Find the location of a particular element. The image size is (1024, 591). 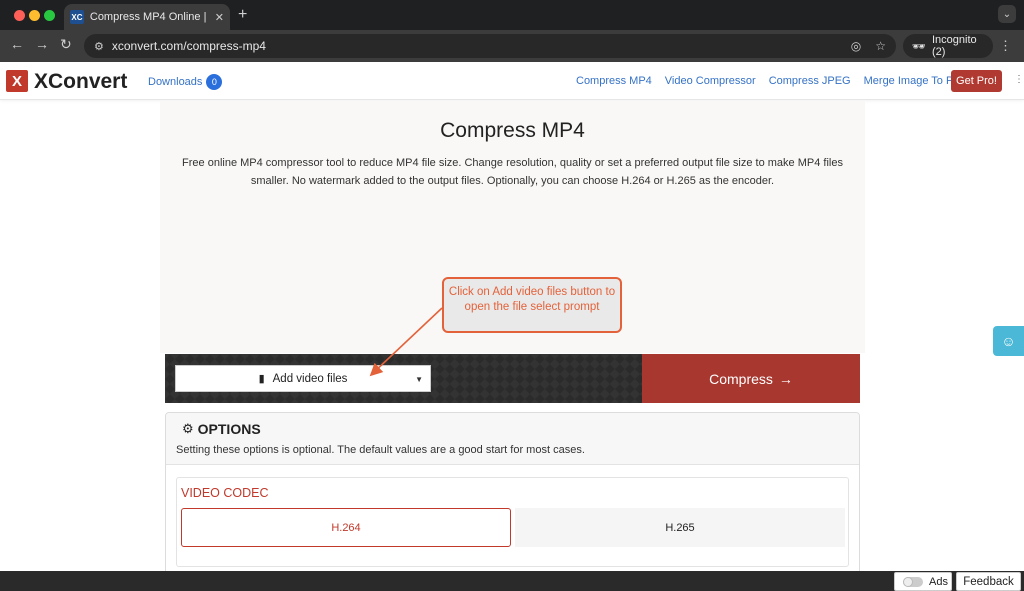

ads-toggle: Ads is located at coordinates (923, 581).